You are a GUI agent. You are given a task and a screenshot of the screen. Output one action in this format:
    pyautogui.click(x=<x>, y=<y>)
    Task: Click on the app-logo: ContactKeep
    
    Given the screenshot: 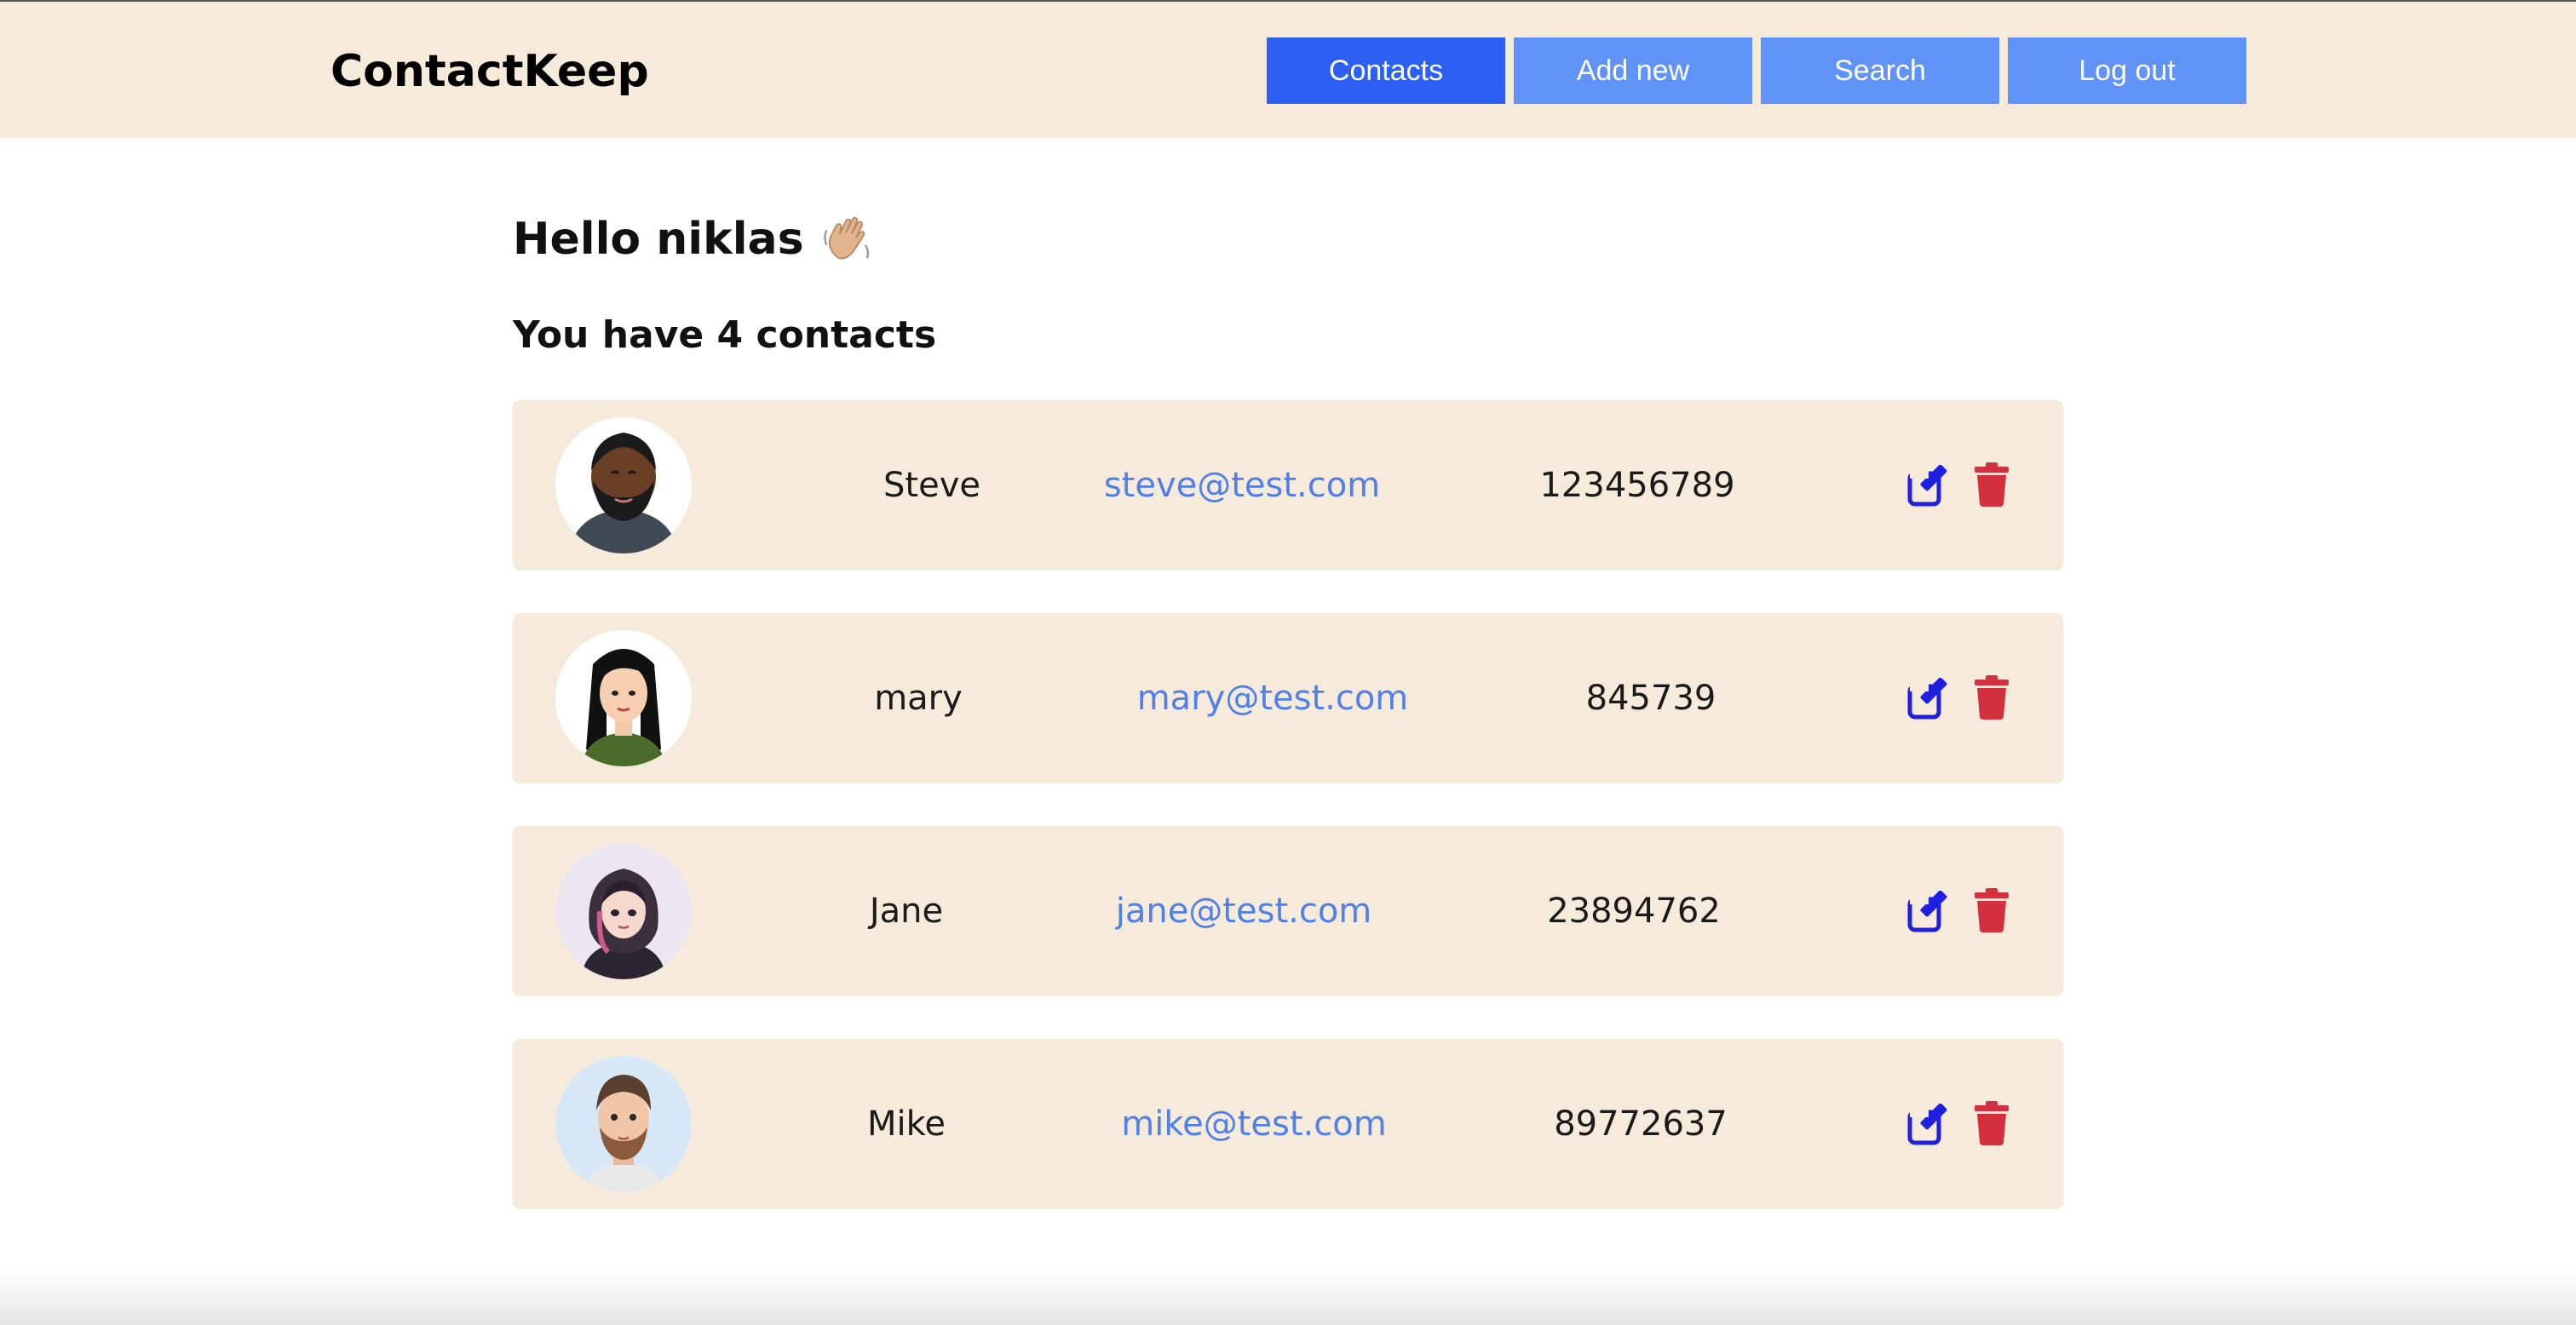 What is the action you would take?
    pyautogui.click(x=490, y=71)
    